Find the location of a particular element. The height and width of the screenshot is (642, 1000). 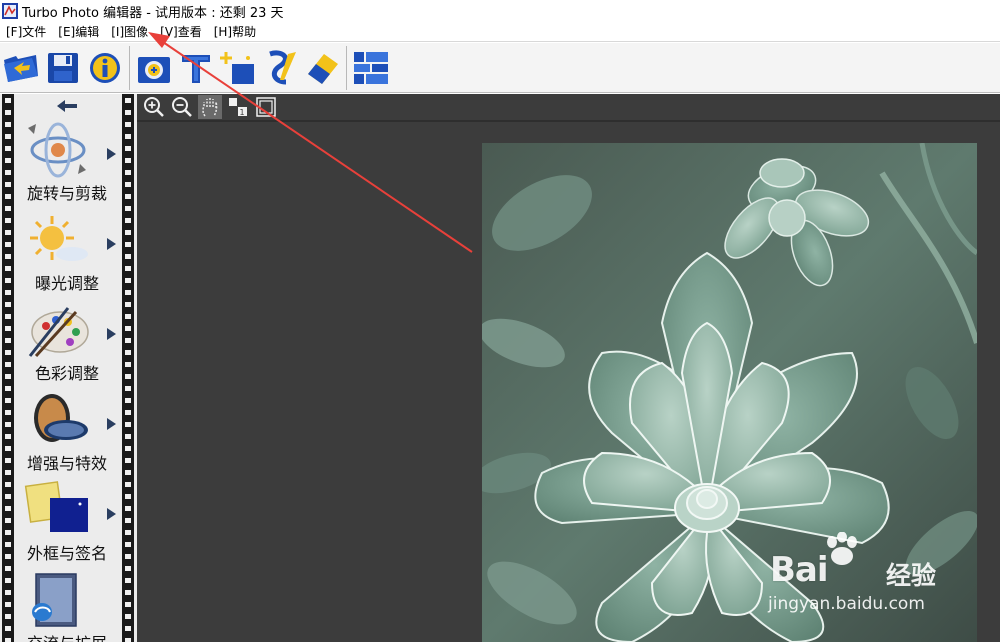

add-photo-icon is located at coordinates (154, 69).